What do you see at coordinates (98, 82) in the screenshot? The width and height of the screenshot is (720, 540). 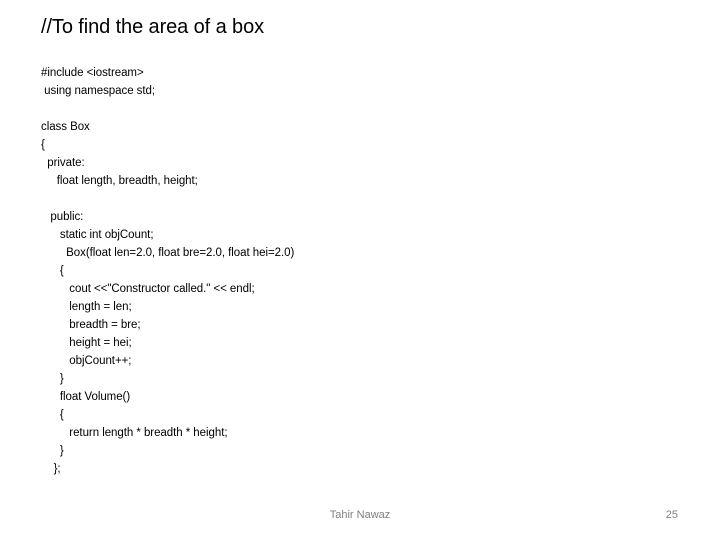 I see `code-block-includes: #include <iostream> using namespace std;` at bounding box center [98, 82].